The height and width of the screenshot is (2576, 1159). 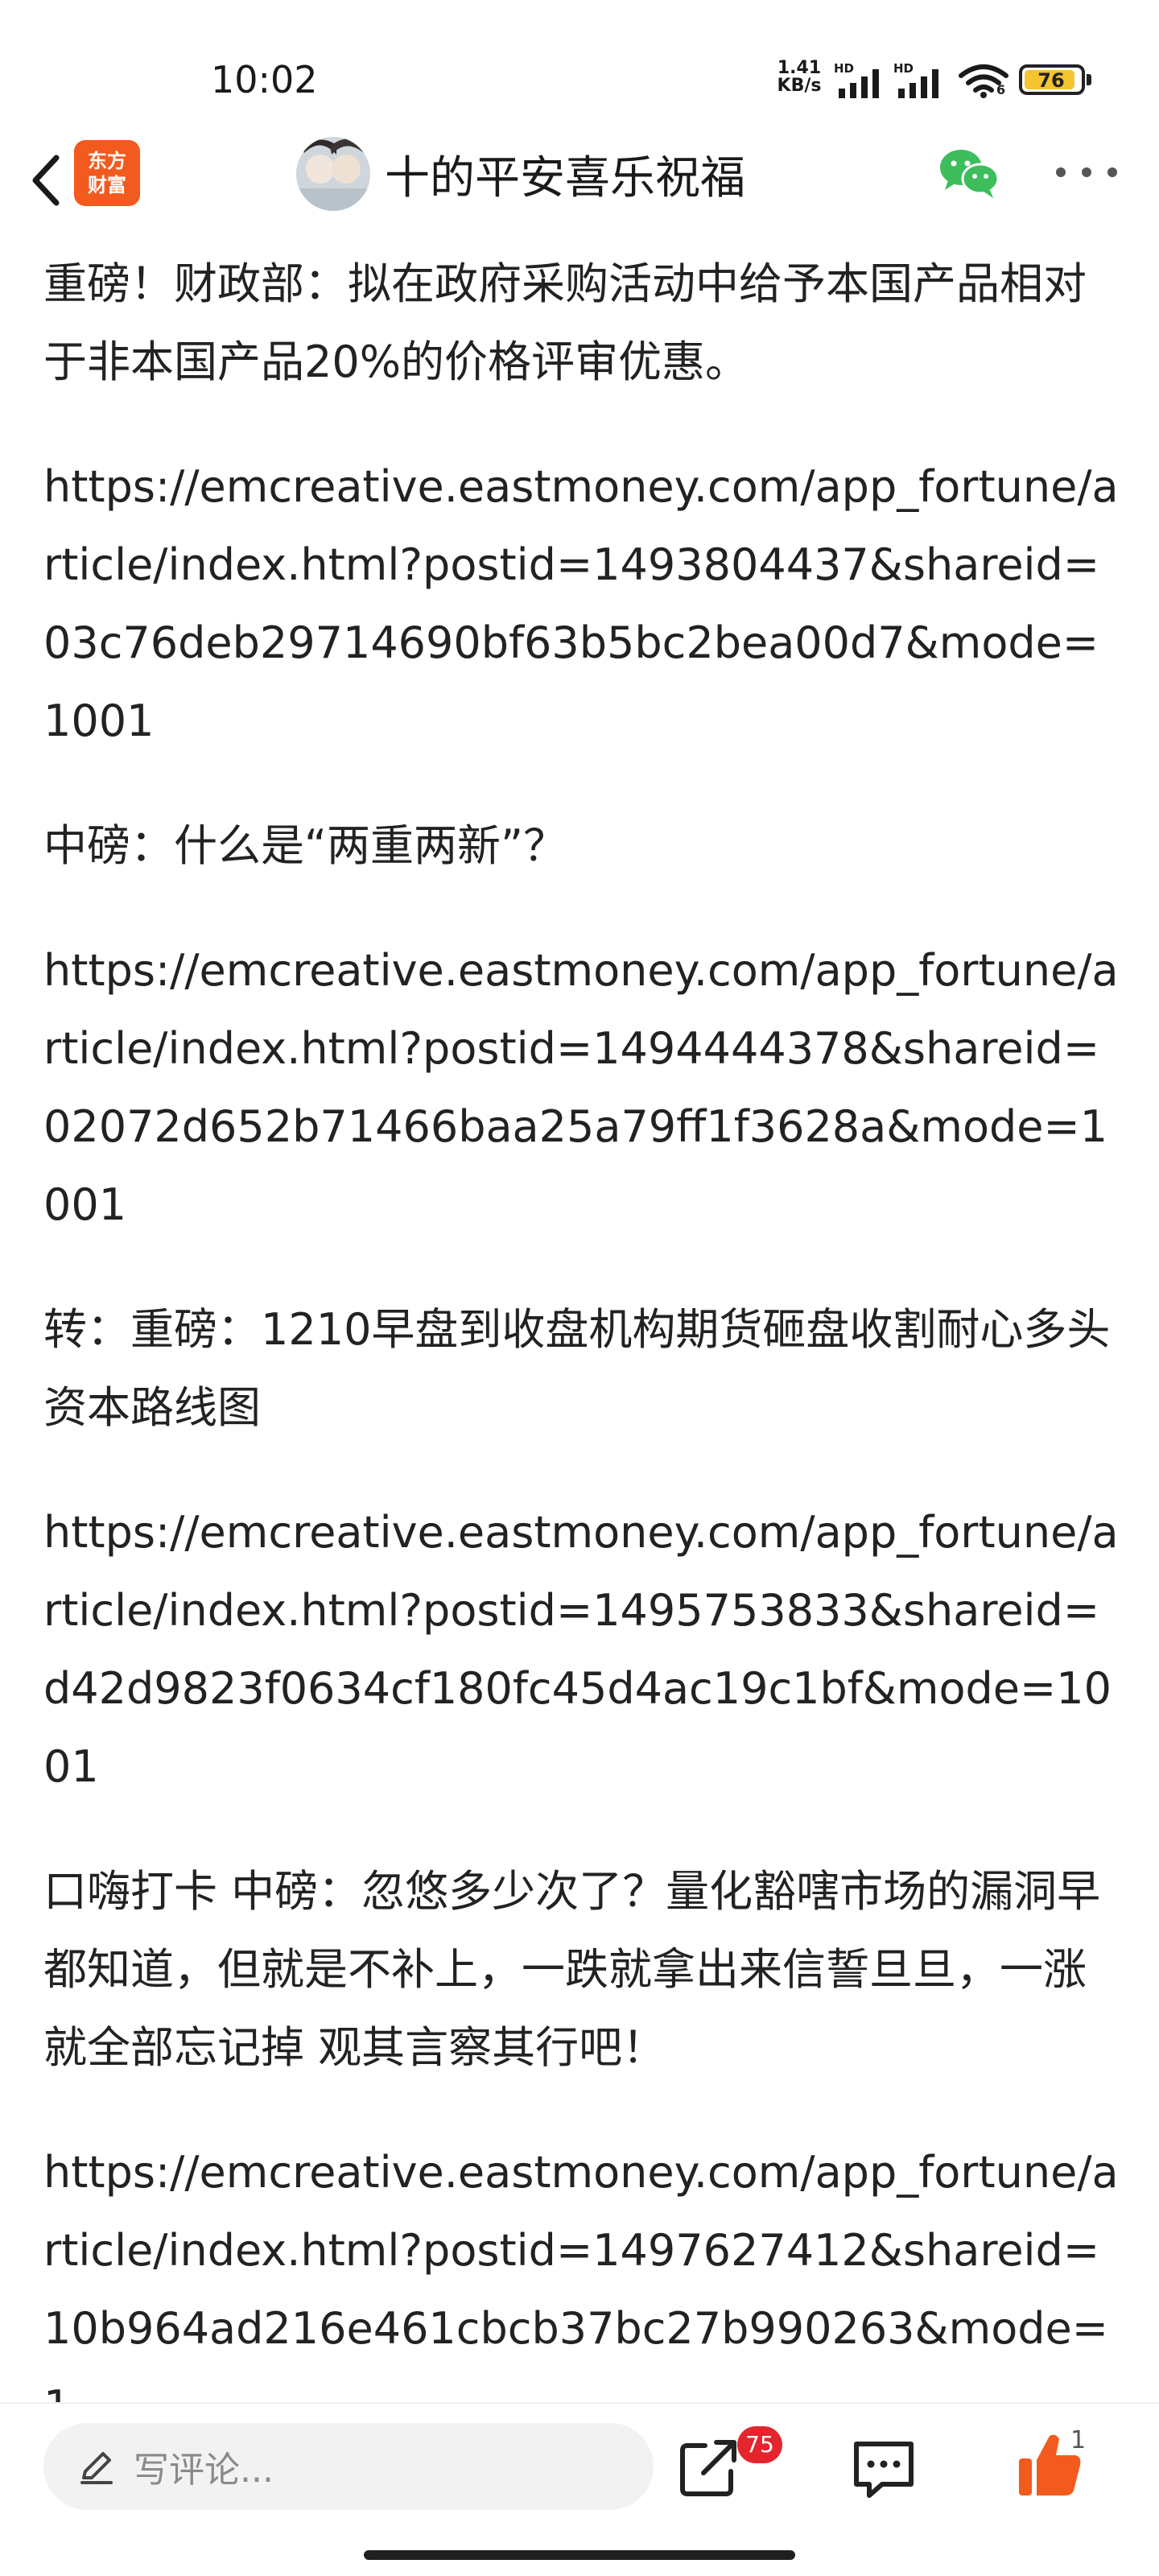 I want to click on share-icon, so click(x=708, y=2468).